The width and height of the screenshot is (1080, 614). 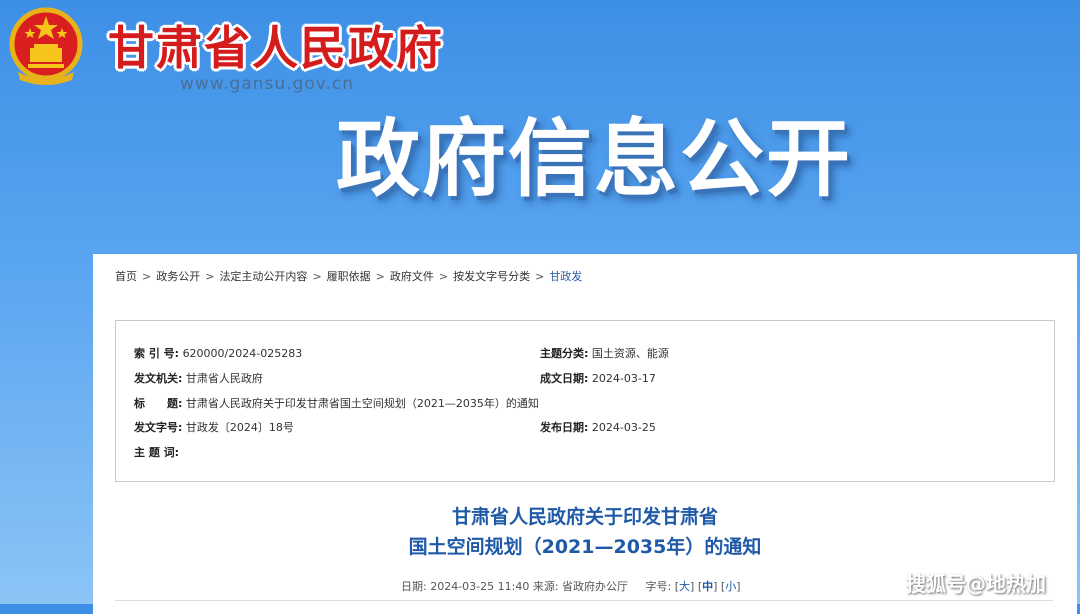 I want to click on font-size-small-button: 小, so click(x=730, y=586).